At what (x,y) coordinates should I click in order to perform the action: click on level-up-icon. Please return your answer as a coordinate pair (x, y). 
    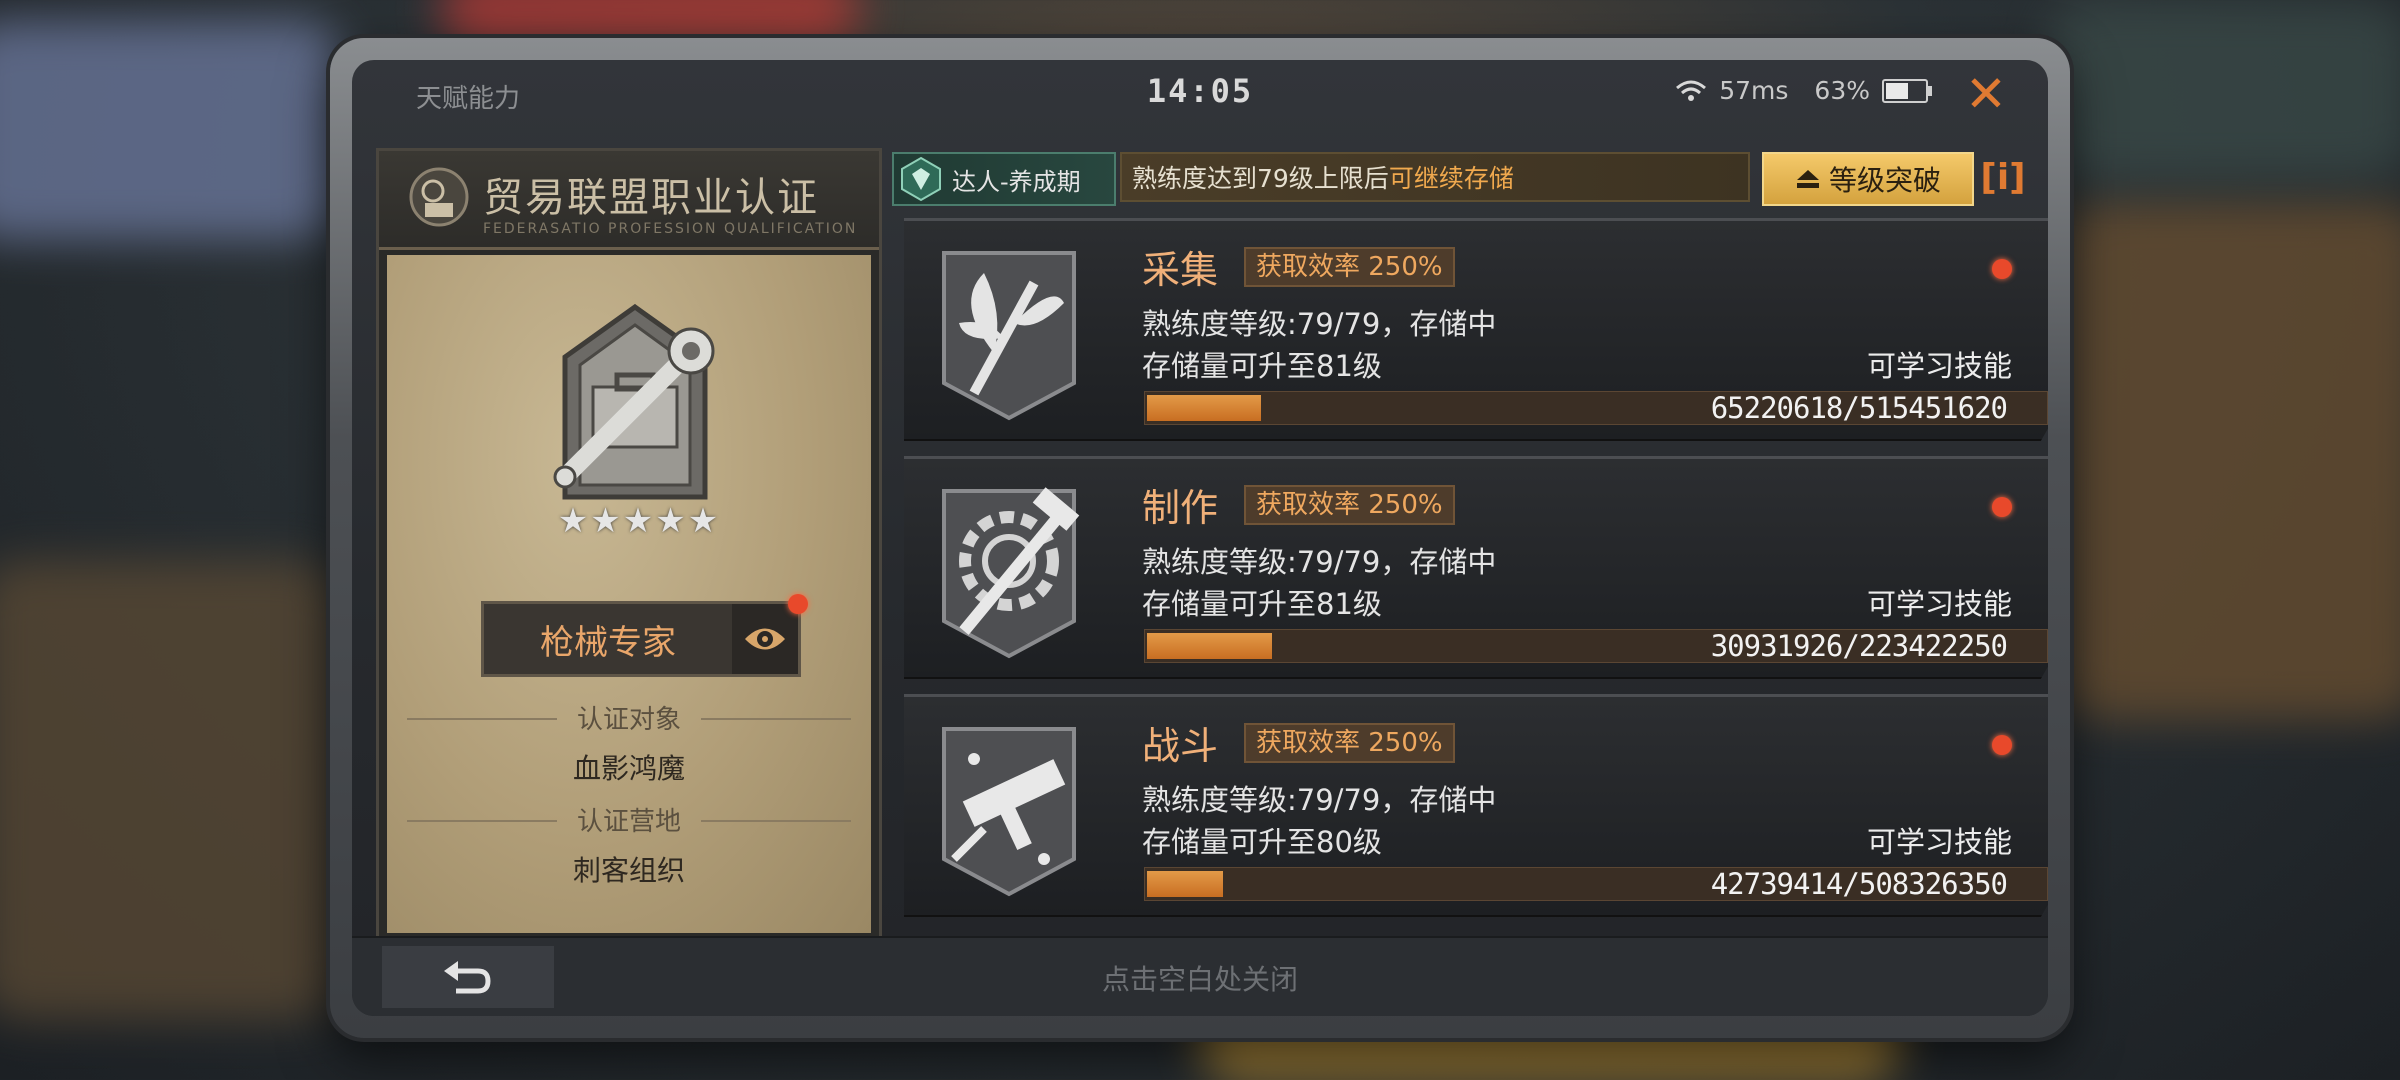
    Looking at the image, I should click on (1807, 179).